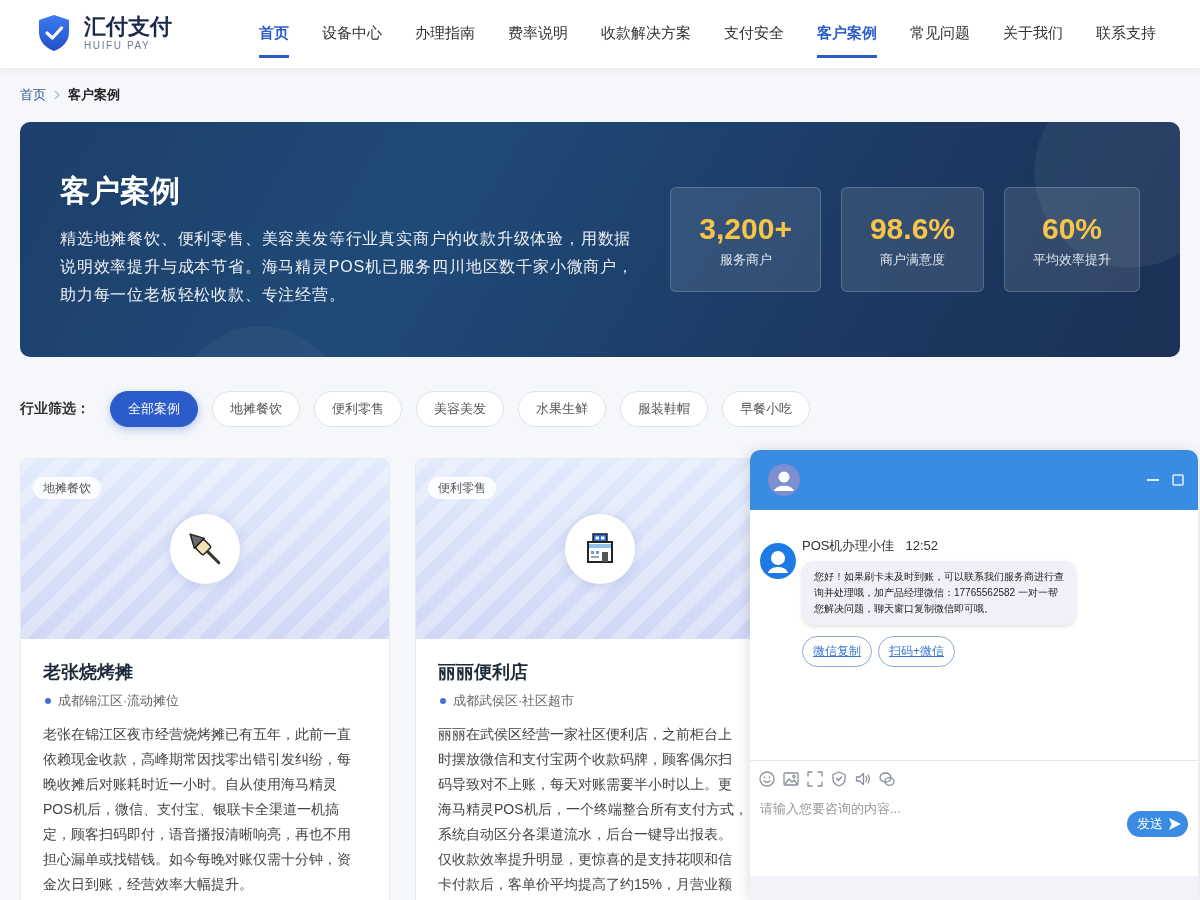  What do you see at coordinates (57, 95) in the screenshot?
I see `chevron-icon` at bounding box center [57, 95].